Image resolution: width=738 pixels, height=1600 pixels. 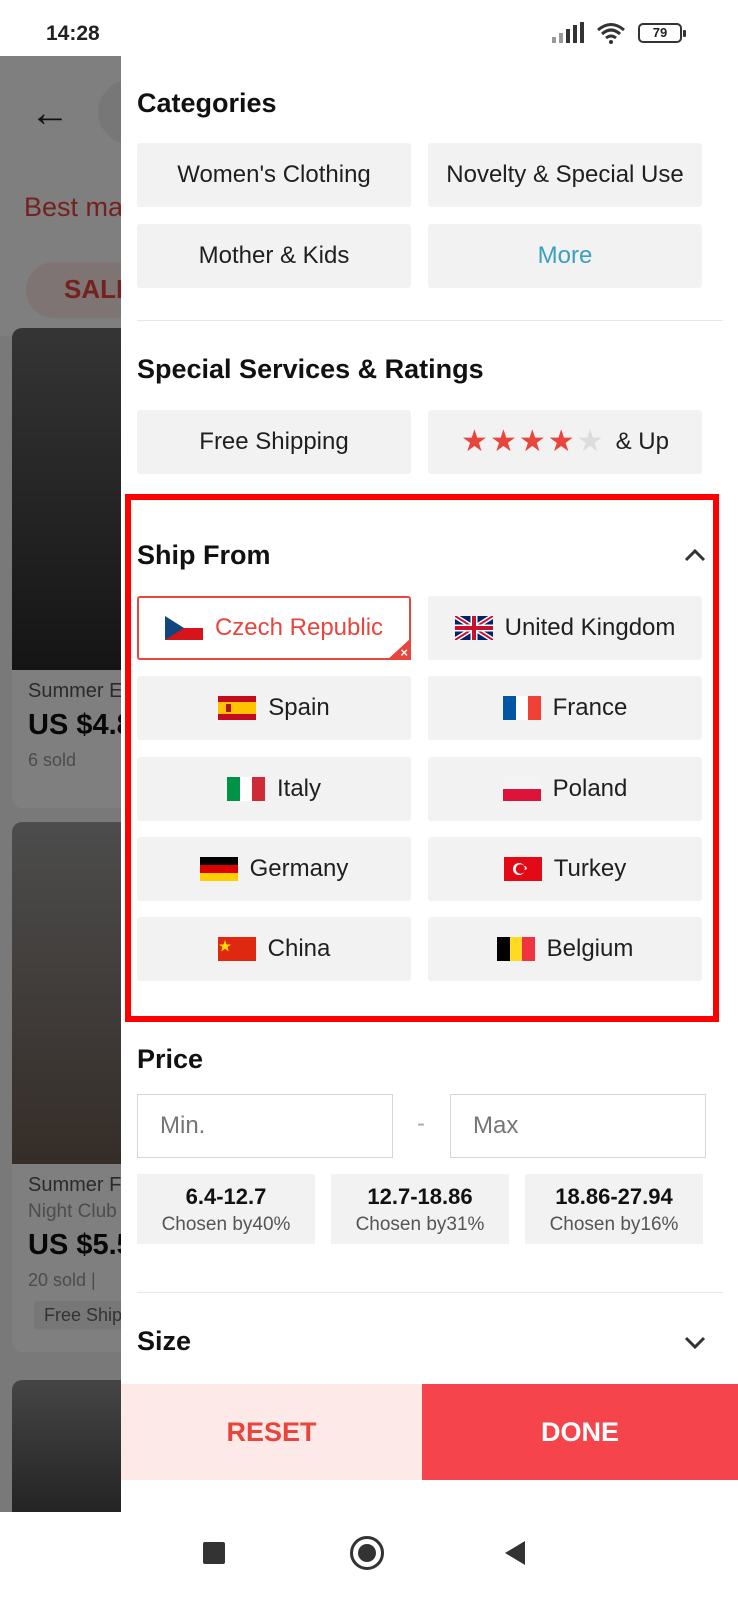 What do you see at coordinates (420, 1224) in the screenshot?
I see `price-range-chosen: Chosen by31%` at bounding box center [420, 1224].